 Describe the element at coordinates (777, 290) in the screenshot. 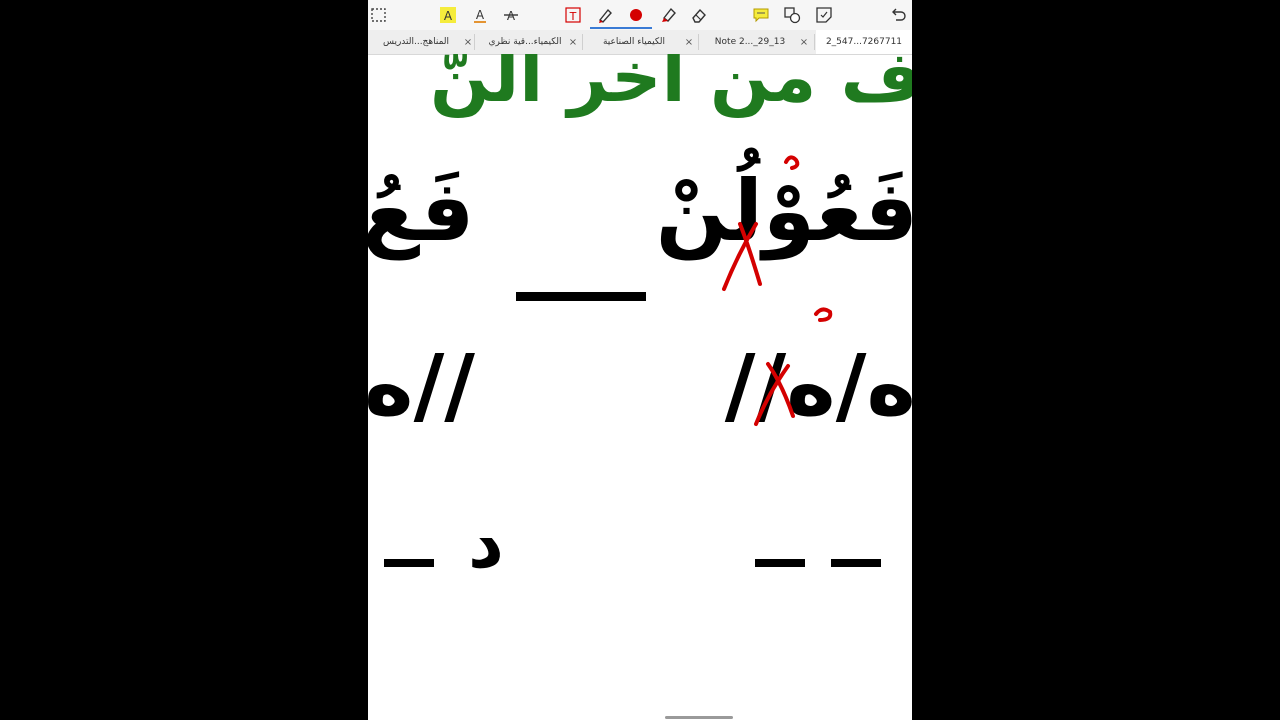

I see `ink-annotations` at that location.